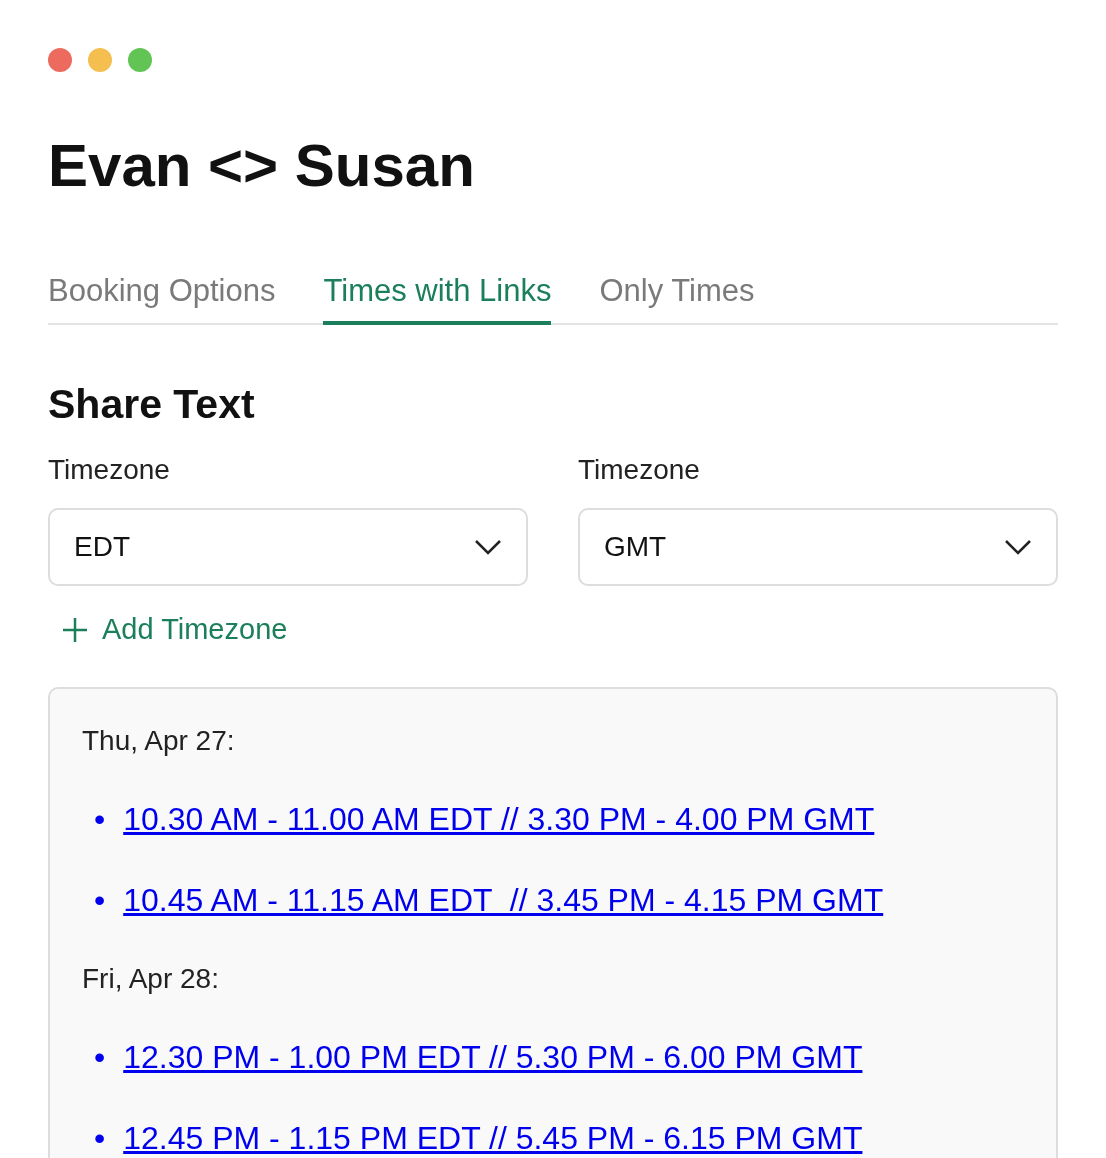 This screenshot has width=1106, height=1158. I want to click on time-slot-link: 12.45 PM - 1.15 PM EDT // 5.45 PM - 6.15 PM GMT, so click(493, 1138).